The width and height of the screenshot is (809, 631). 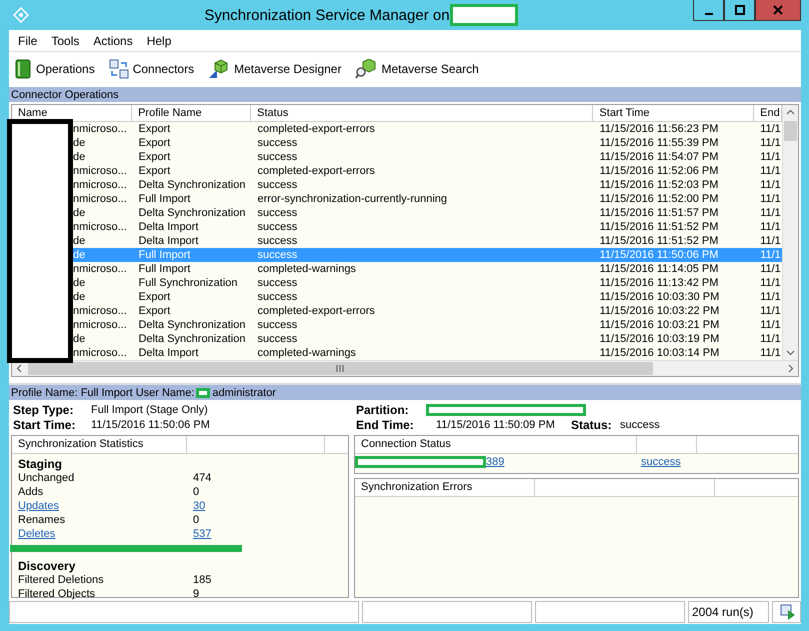 I want to click on table-row: de Delta Synchronization success 11/15/2016 11:51:57 PM 11/1, so click(x=427, y=213).